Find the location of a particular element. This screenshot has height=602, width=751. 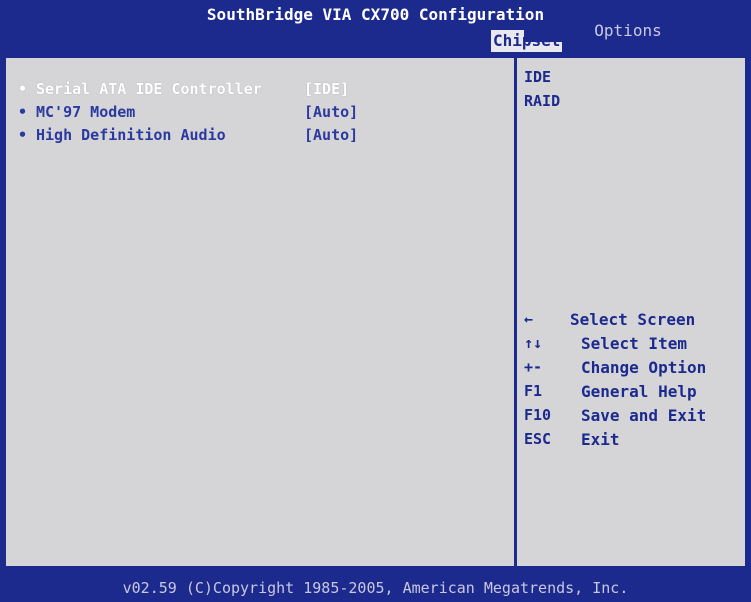

help-row-save-exit: F10 Save and Exit is located at coordinates (631, 418).